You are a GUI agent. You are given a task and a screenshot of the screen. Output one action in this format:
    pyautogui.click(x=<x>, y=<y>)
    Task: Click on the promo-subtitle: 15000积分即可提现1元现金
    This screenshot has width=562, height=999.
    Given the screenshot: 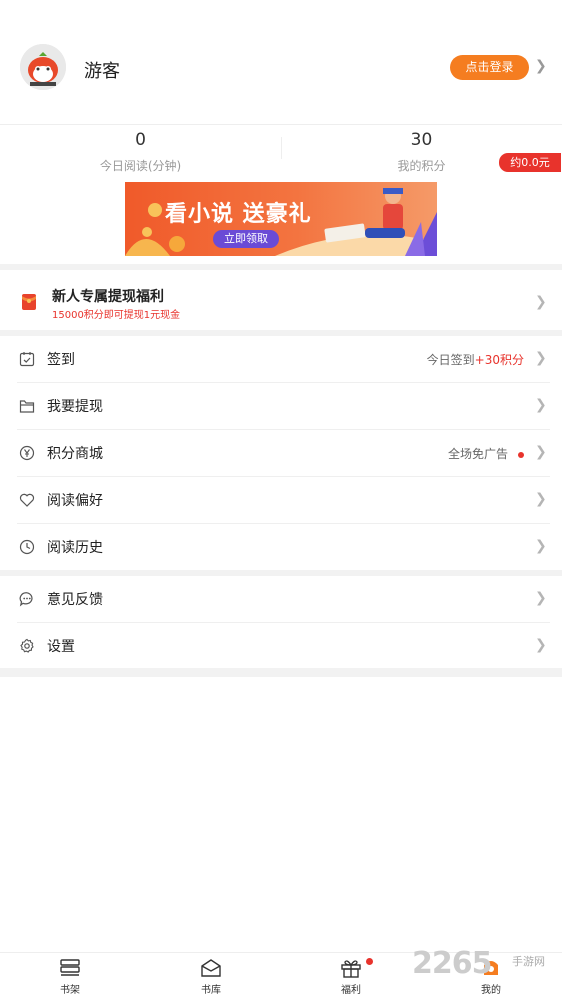 What is the action you would take?
    pyautogui.click(x=116, y=315)
    